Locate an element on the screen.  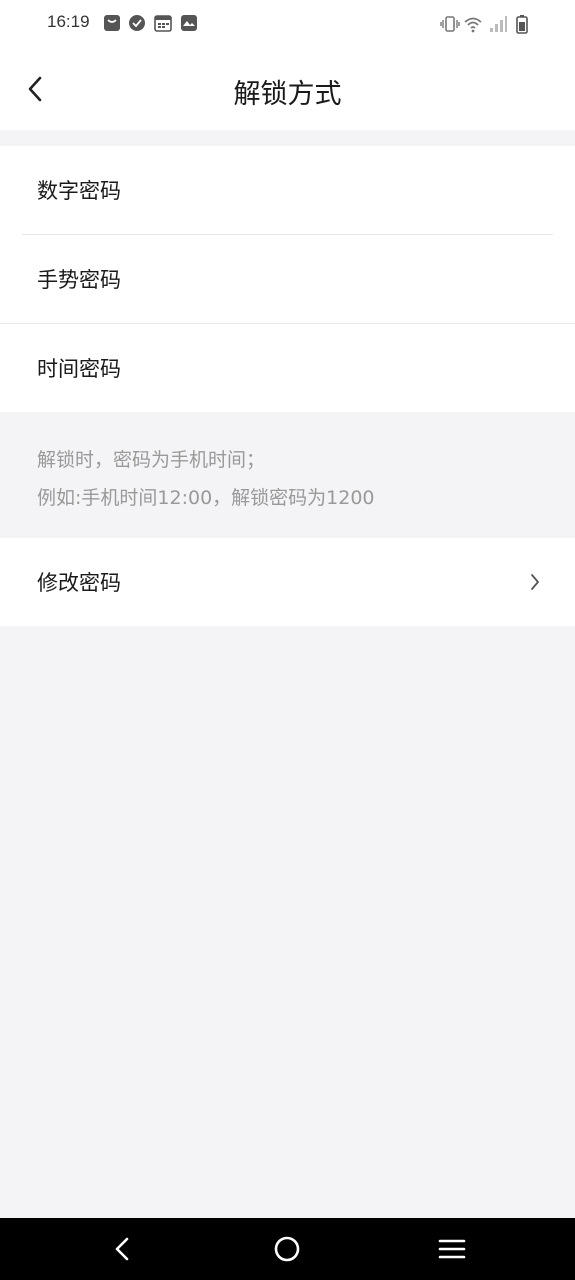
check-circle-icon is located at coordinates (137, 23).